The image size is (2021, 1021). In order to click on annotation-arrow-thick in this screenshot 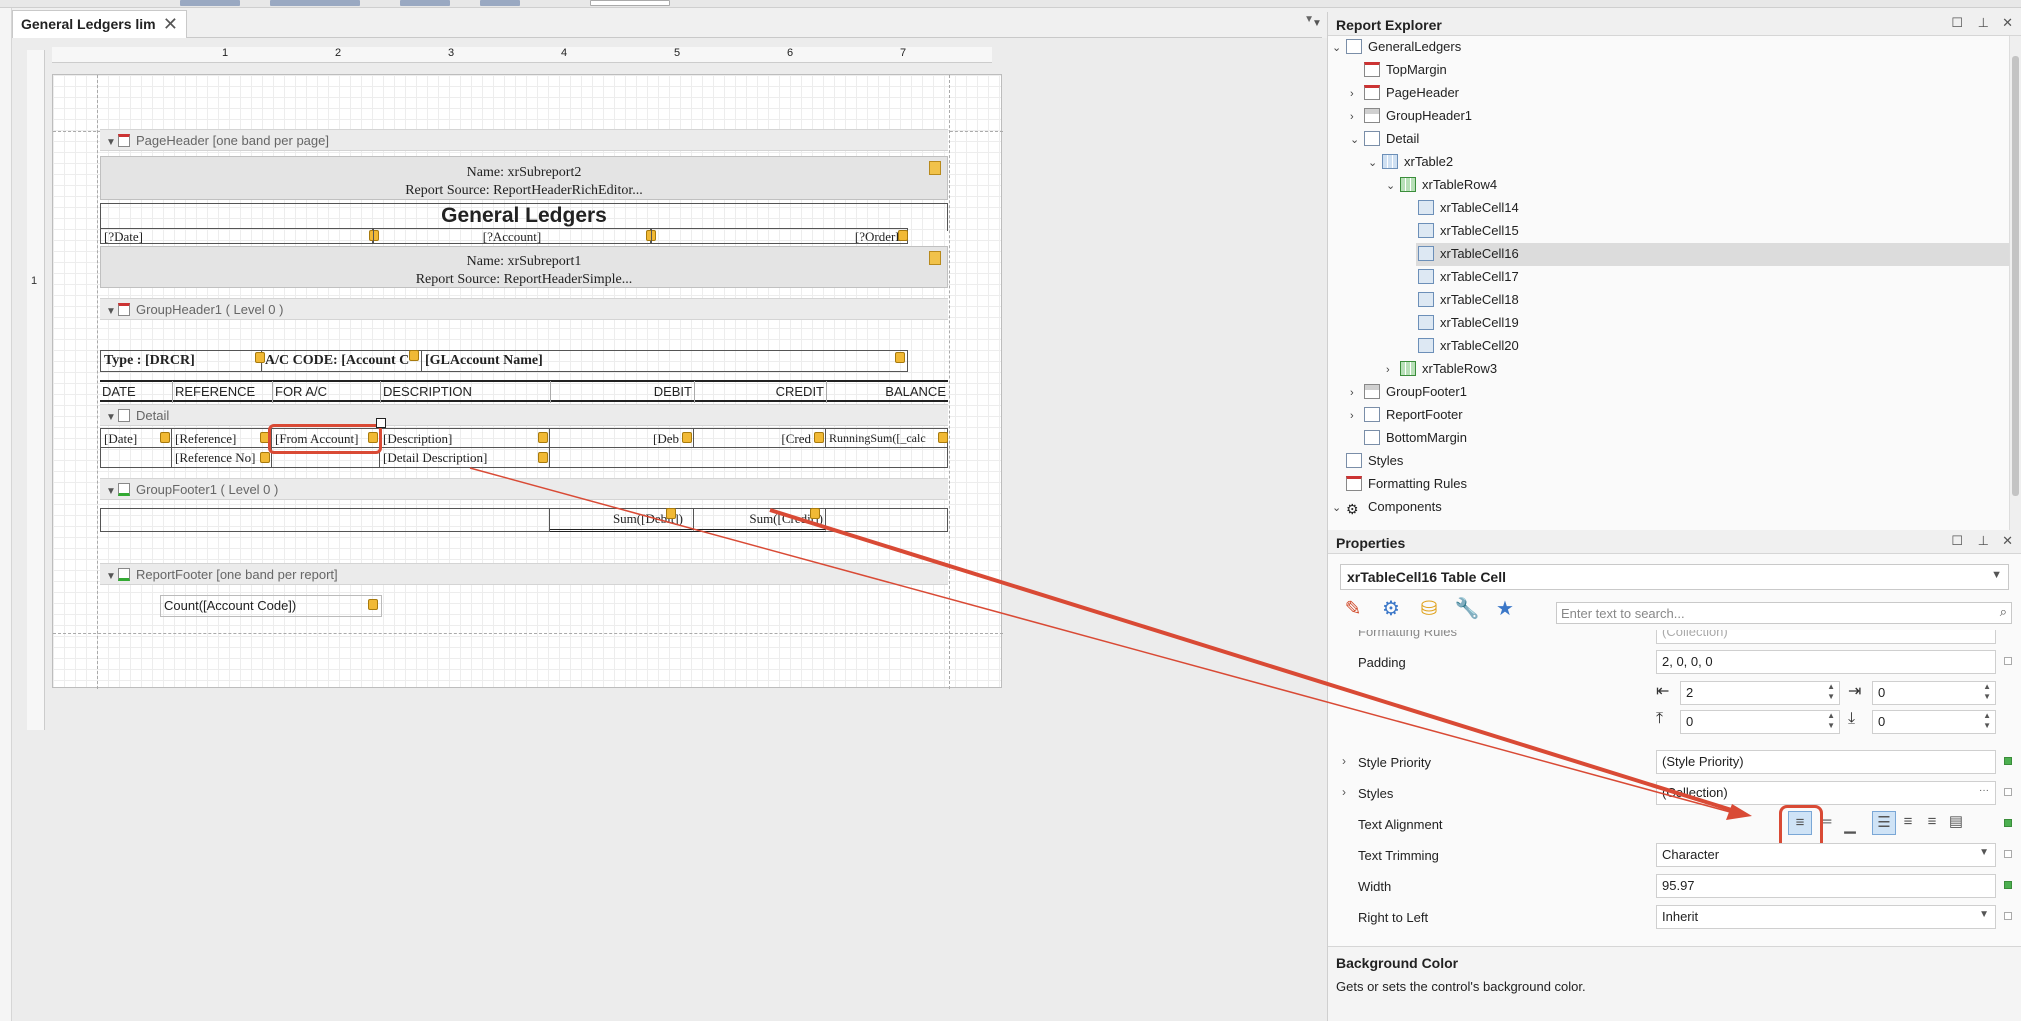, I will do `click(1254, 661)`.